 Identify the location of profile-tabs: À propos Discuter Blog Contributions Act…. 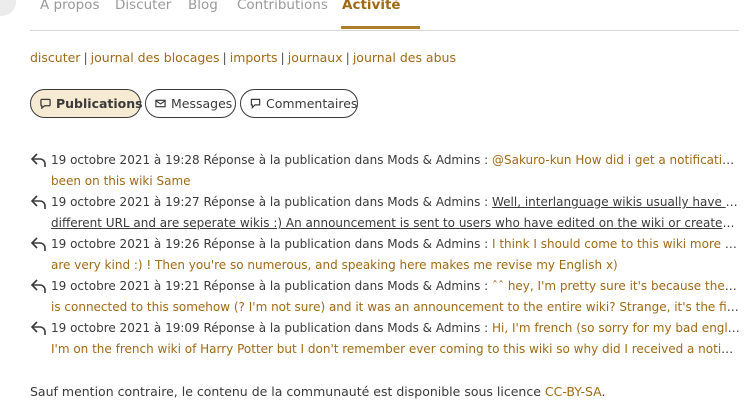
(384, 15).